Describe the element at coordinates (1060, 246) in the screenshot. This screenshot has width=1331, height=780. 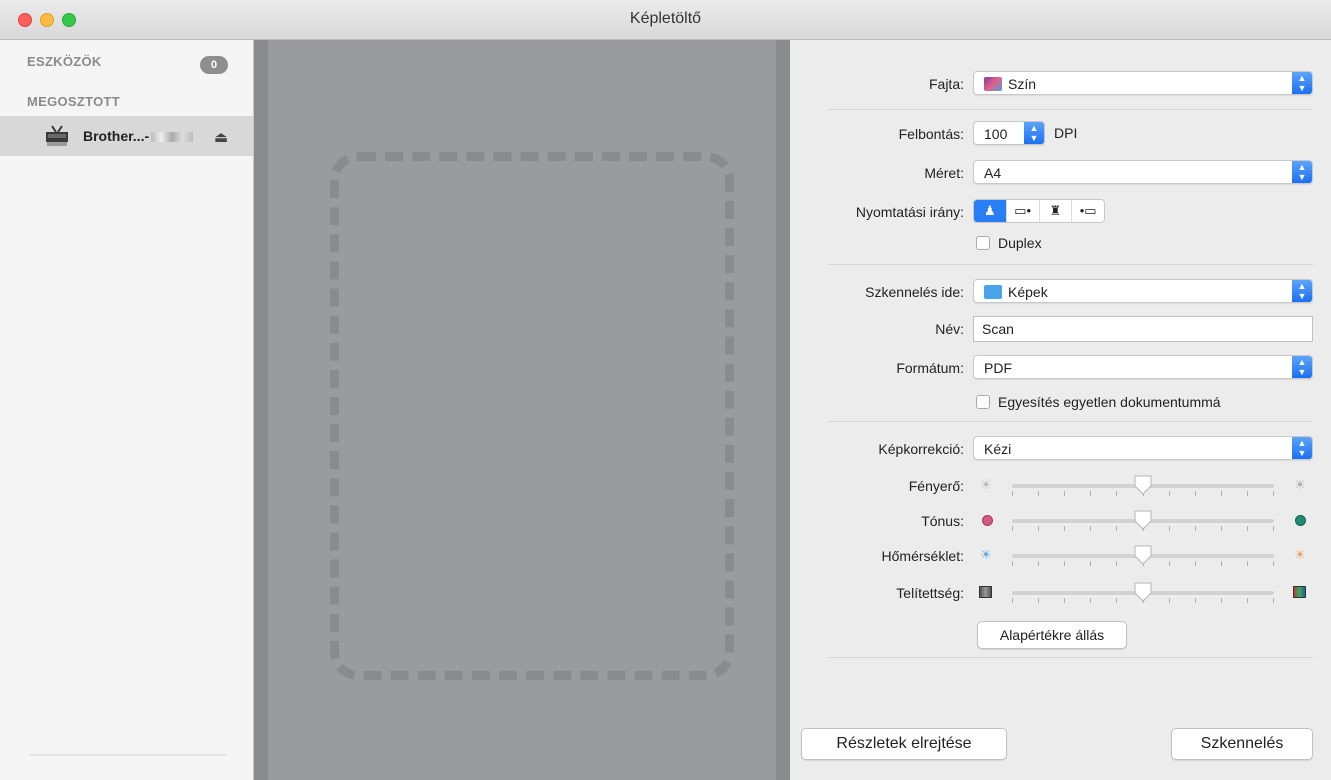
I see `duplex-row: Duplex` at that location.